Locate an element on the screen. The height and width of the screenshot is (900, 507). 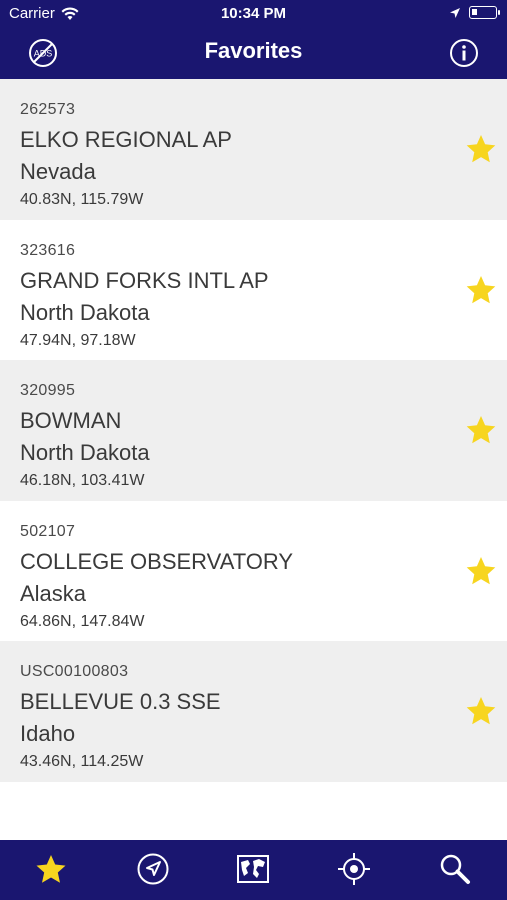
status-right is located at coordinates (474, 12).